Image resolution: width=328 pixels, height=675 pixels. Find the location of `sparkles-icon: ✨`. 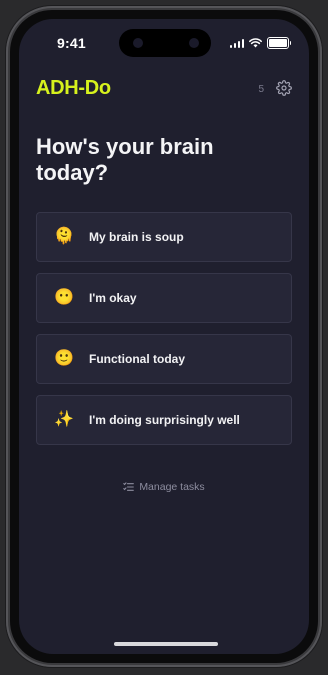

sparkles-icon: ✨ is located at coordinates (64, 419).